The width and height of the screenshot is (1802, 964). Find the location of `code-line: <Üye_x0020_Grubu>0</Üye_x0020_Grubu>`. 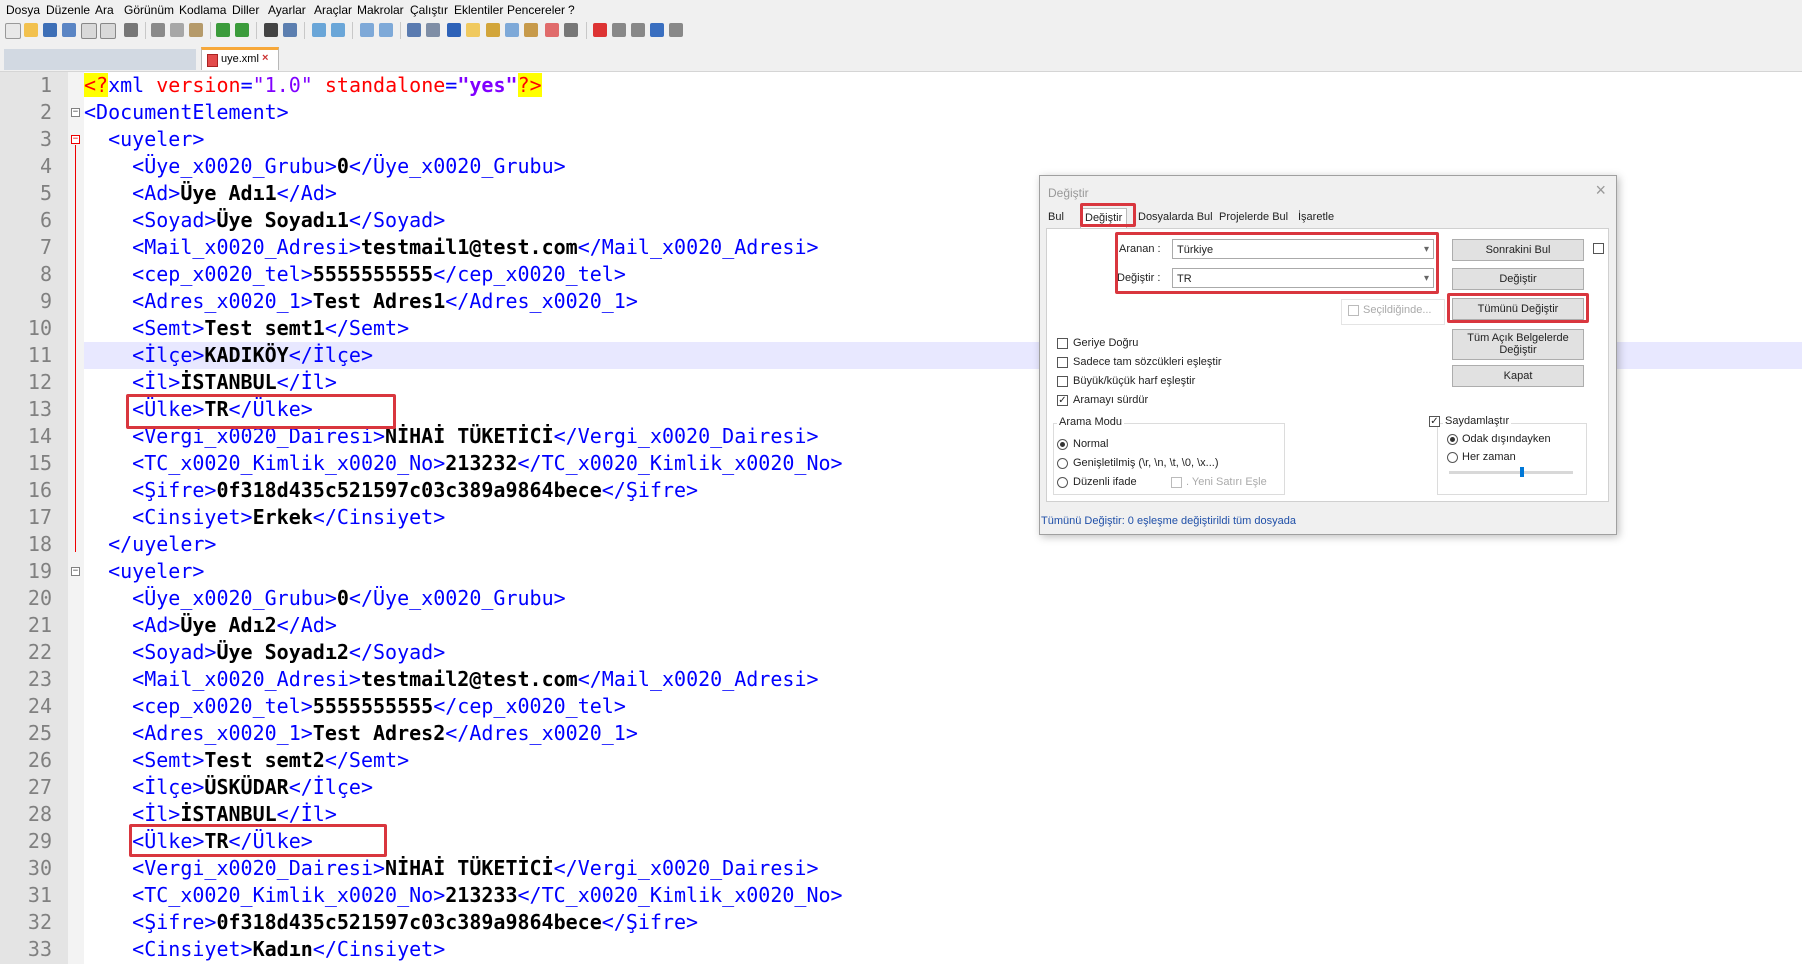

code-line: <Üye_x0020_Grubu>0</Üye_x0020_Grubu> is located at coordinates (943, 598).